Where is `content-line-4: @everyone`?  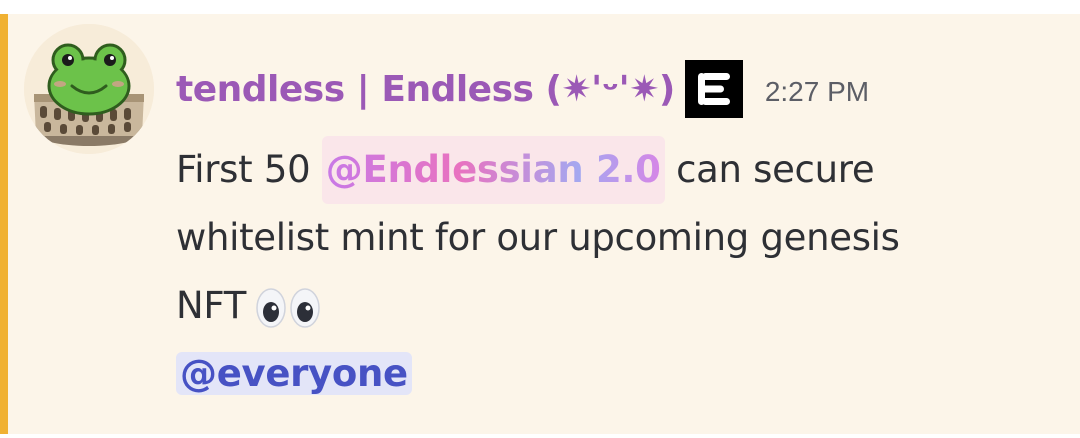 content-line-4: @everyone is located at coordinates (616, 374).